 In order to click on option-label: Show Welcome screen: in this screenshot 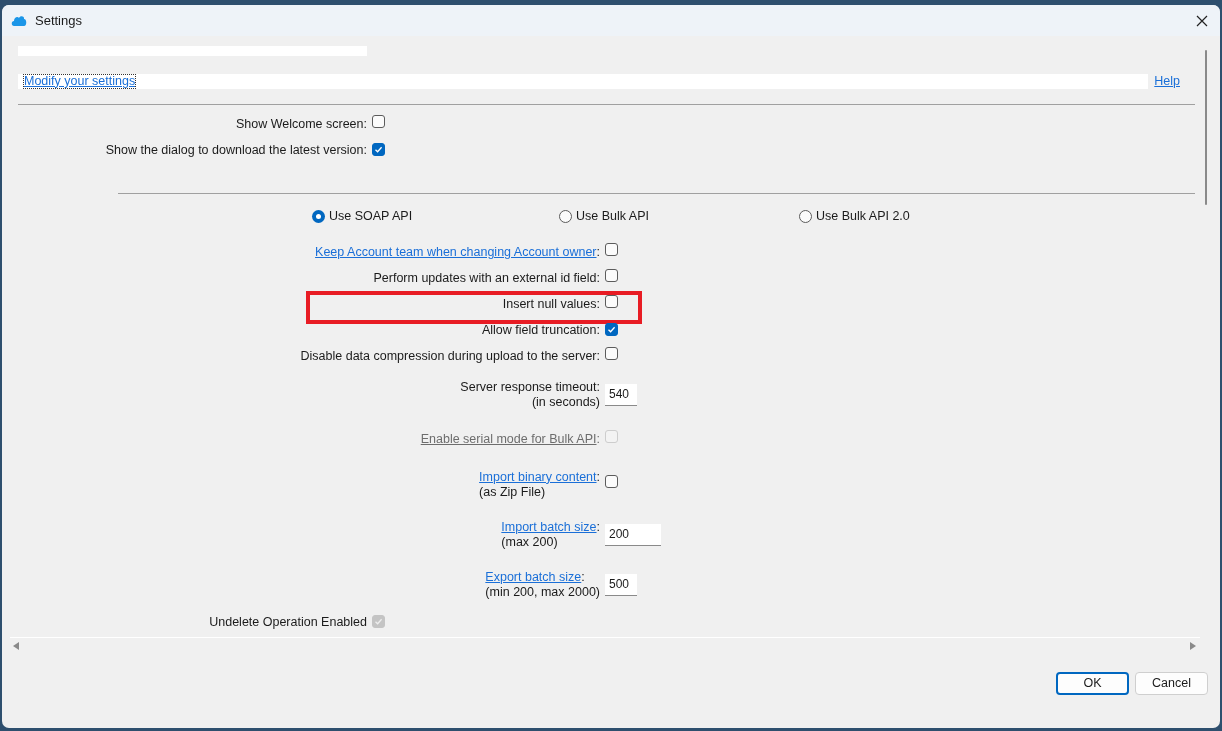, I will do `click(300, 125)`.